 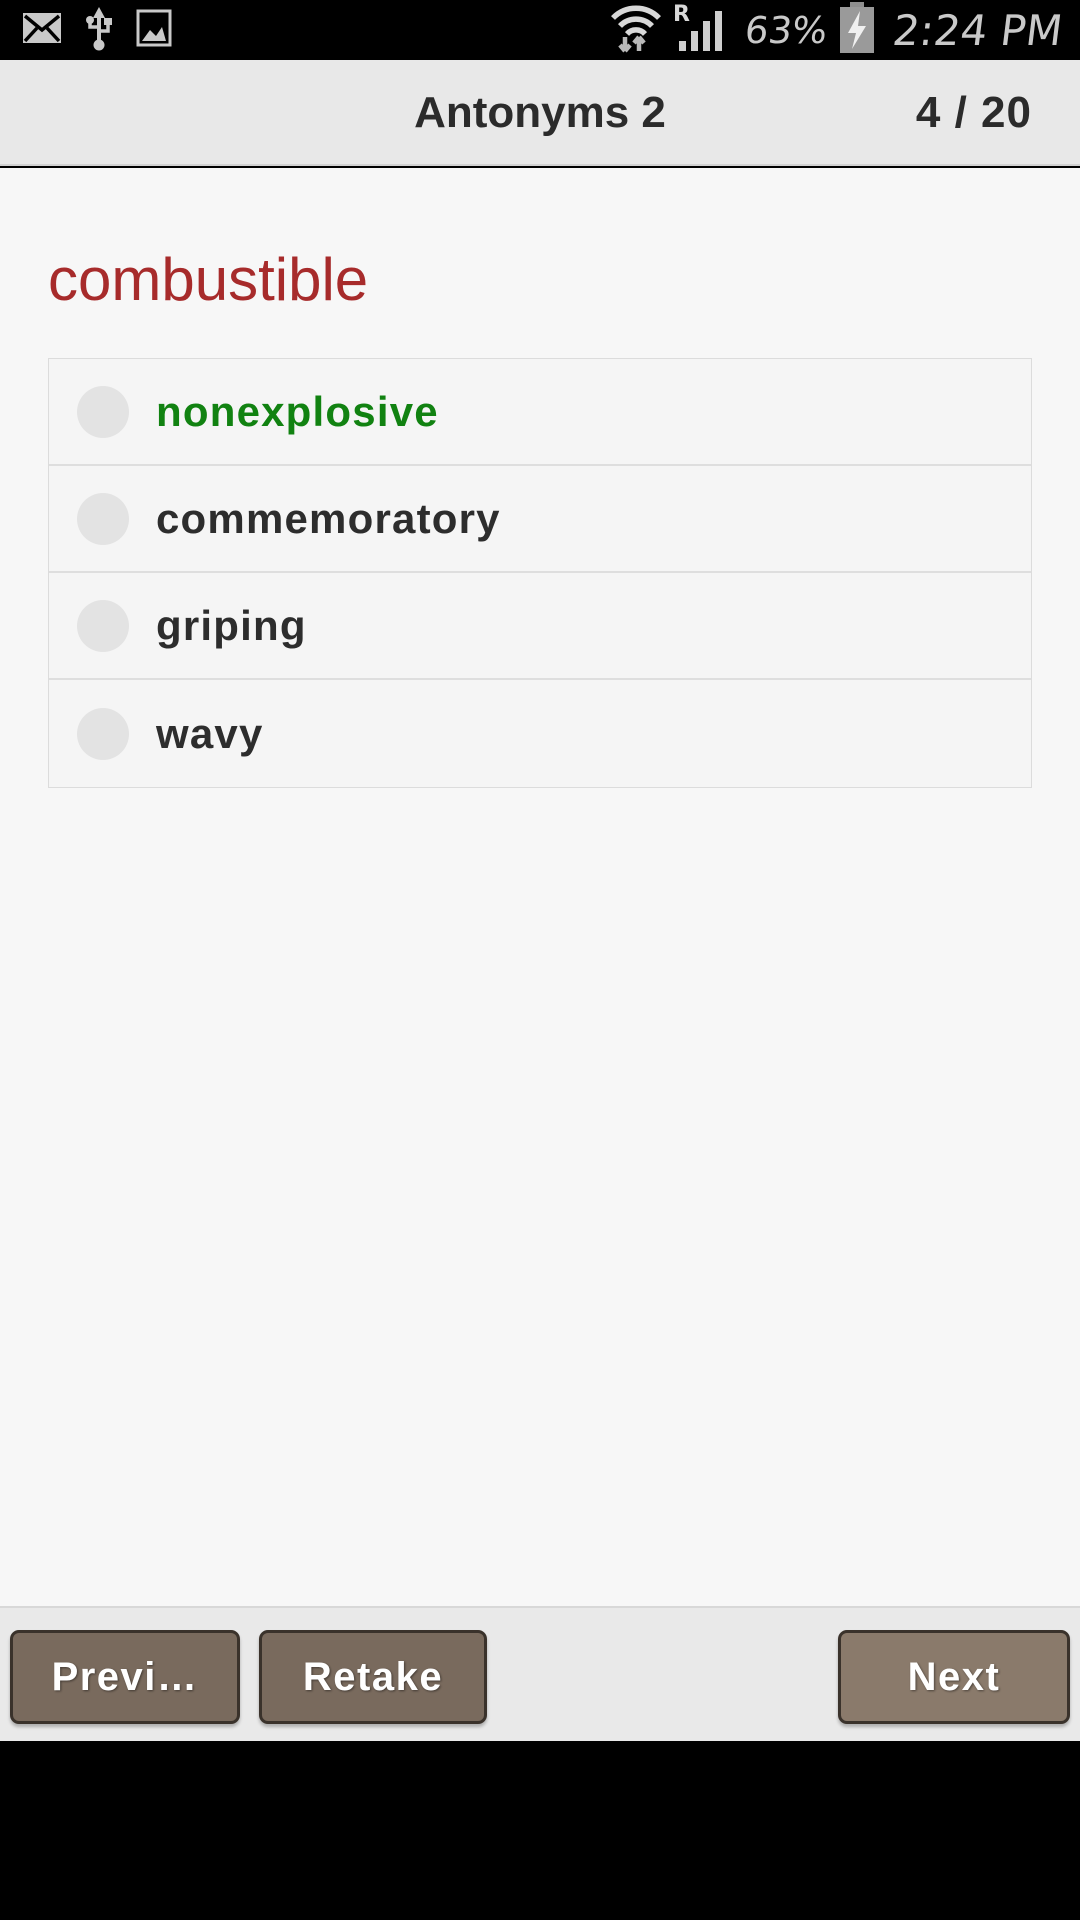 I want to click on answer-option-label: commemoratory, so click(x=328, y=518).